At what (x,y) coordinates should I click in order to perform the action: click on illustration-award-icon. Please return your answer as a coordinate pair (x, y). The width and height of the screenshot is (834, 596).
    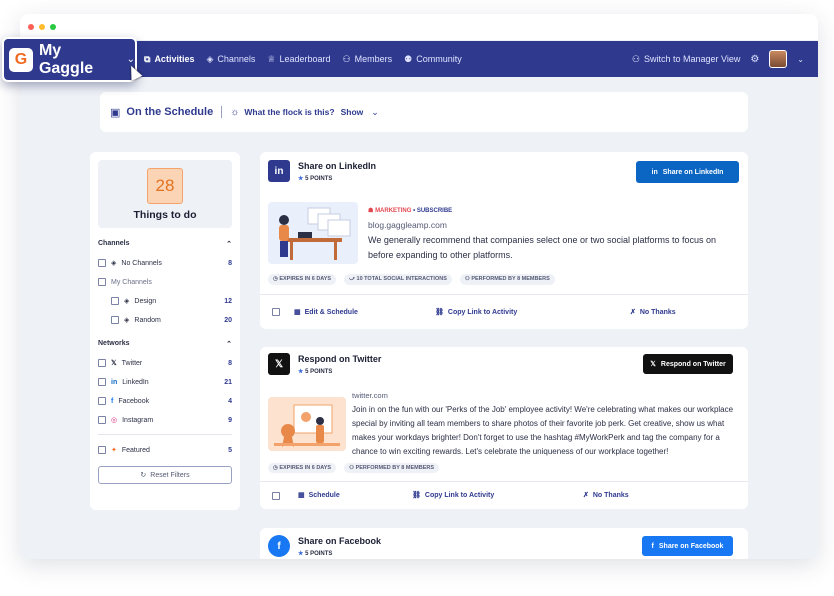
    Looking at the image, I should click on (307, 425).